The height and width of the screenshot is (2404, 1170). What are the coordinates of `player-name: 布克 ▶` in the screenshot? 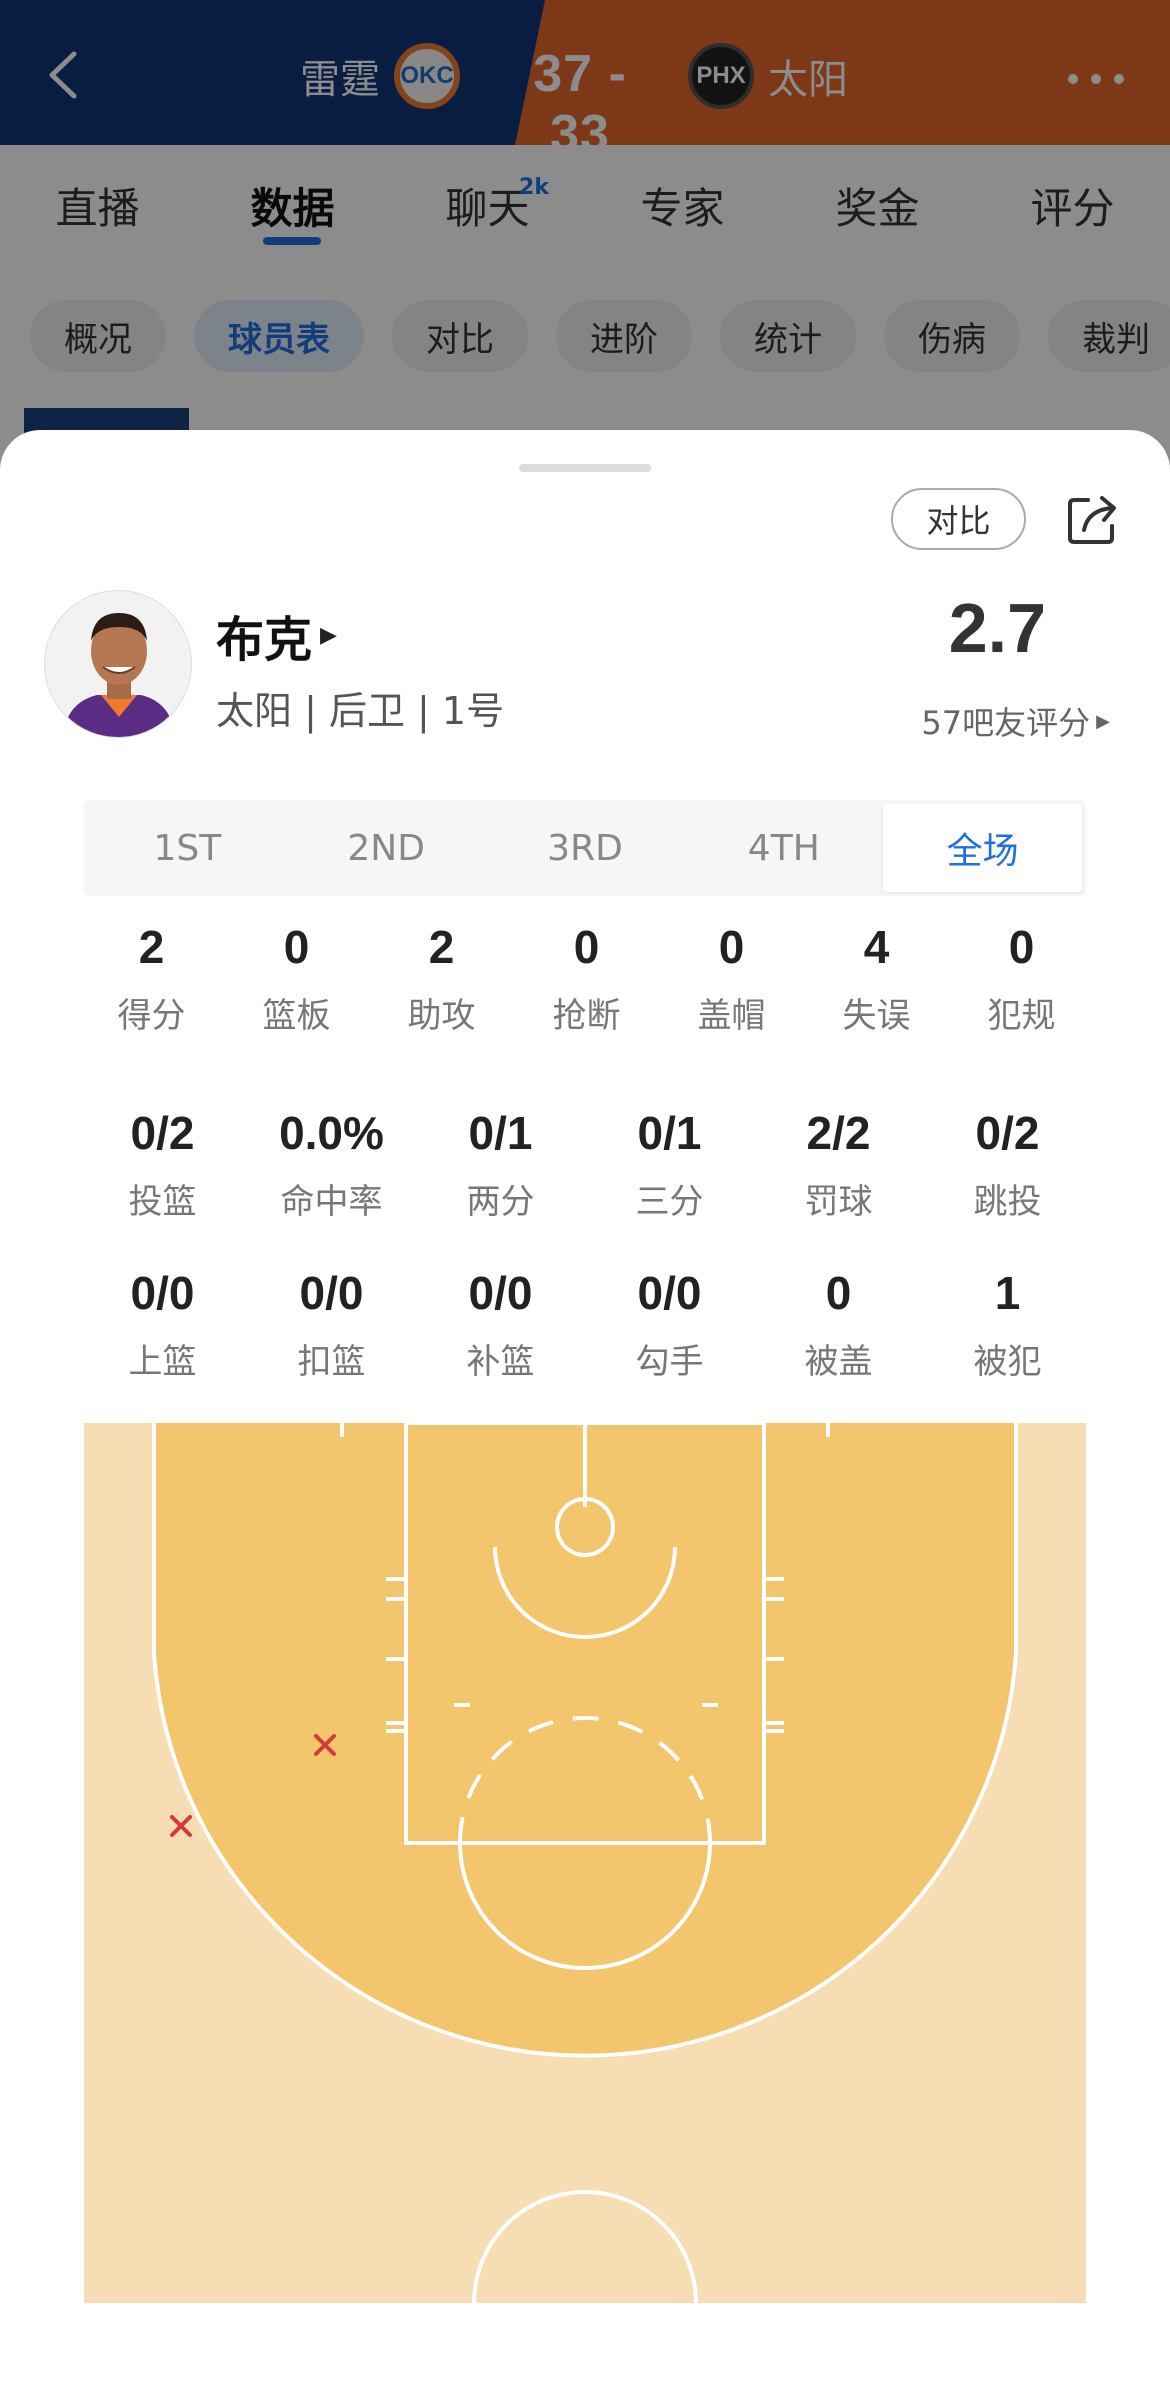 It's located at (276, 635).